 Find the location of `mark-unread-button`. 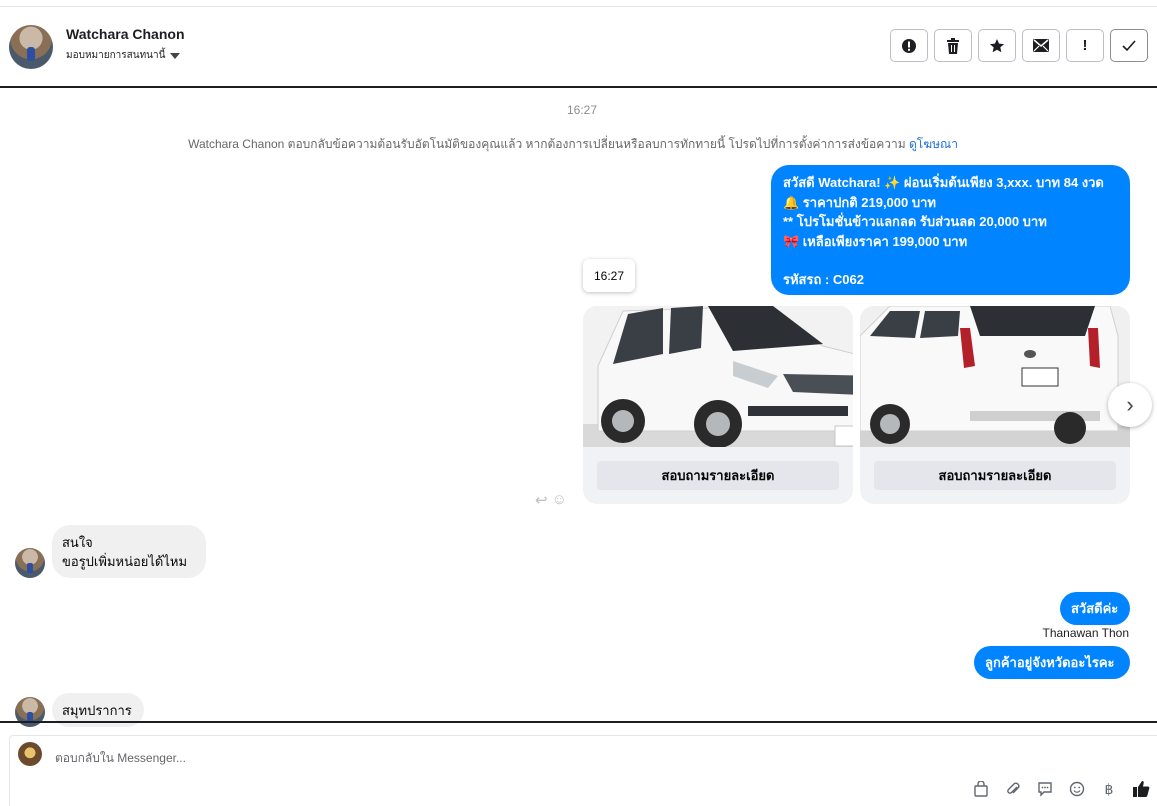

mark-unread-button is located at coordinates (1041, 45).